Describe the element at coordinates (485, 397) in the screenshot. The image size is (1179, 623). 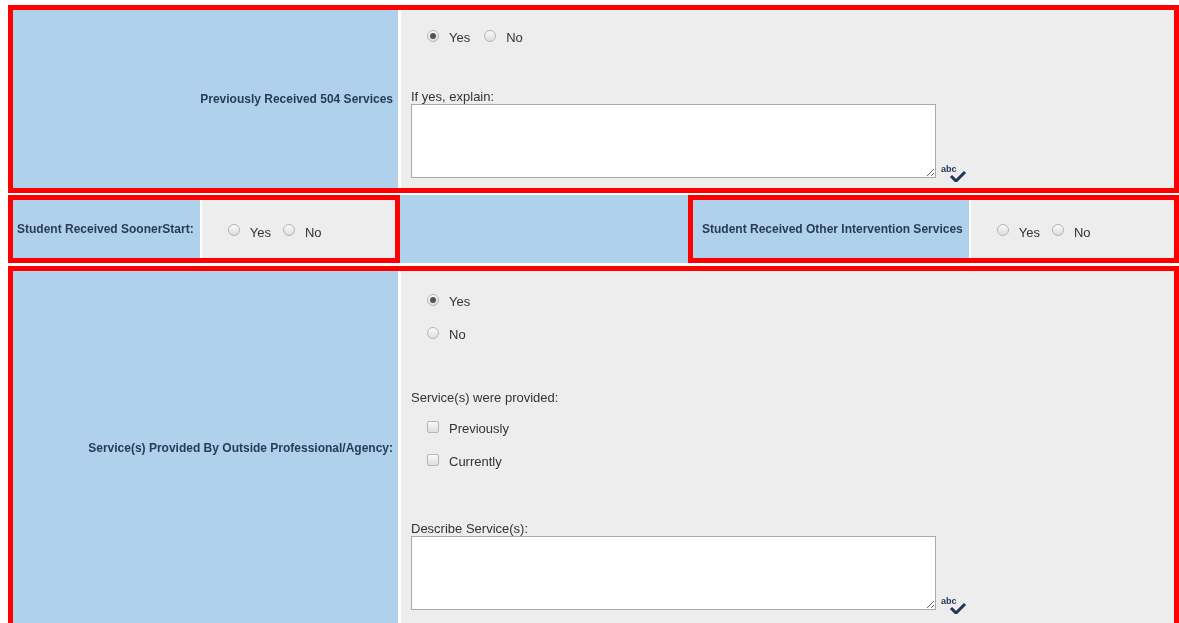
I see `field-label: Service(s) were provided:` at that location.